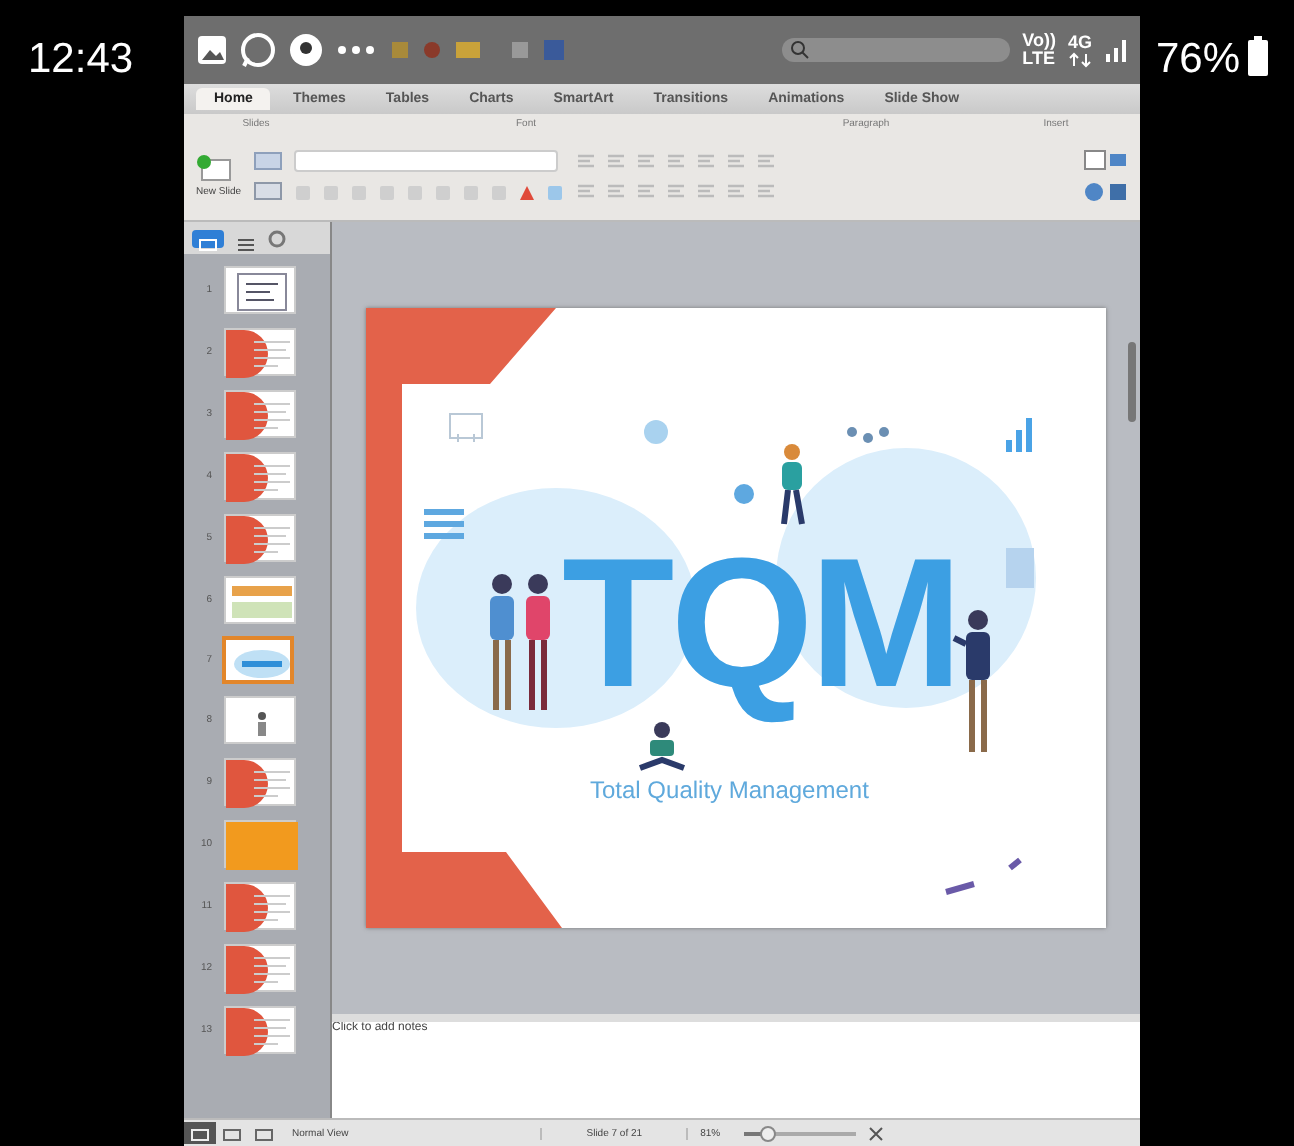 This screenshot has height=1146, width=1294. I want to click on data-arrows-icon, so click(1079, 59).